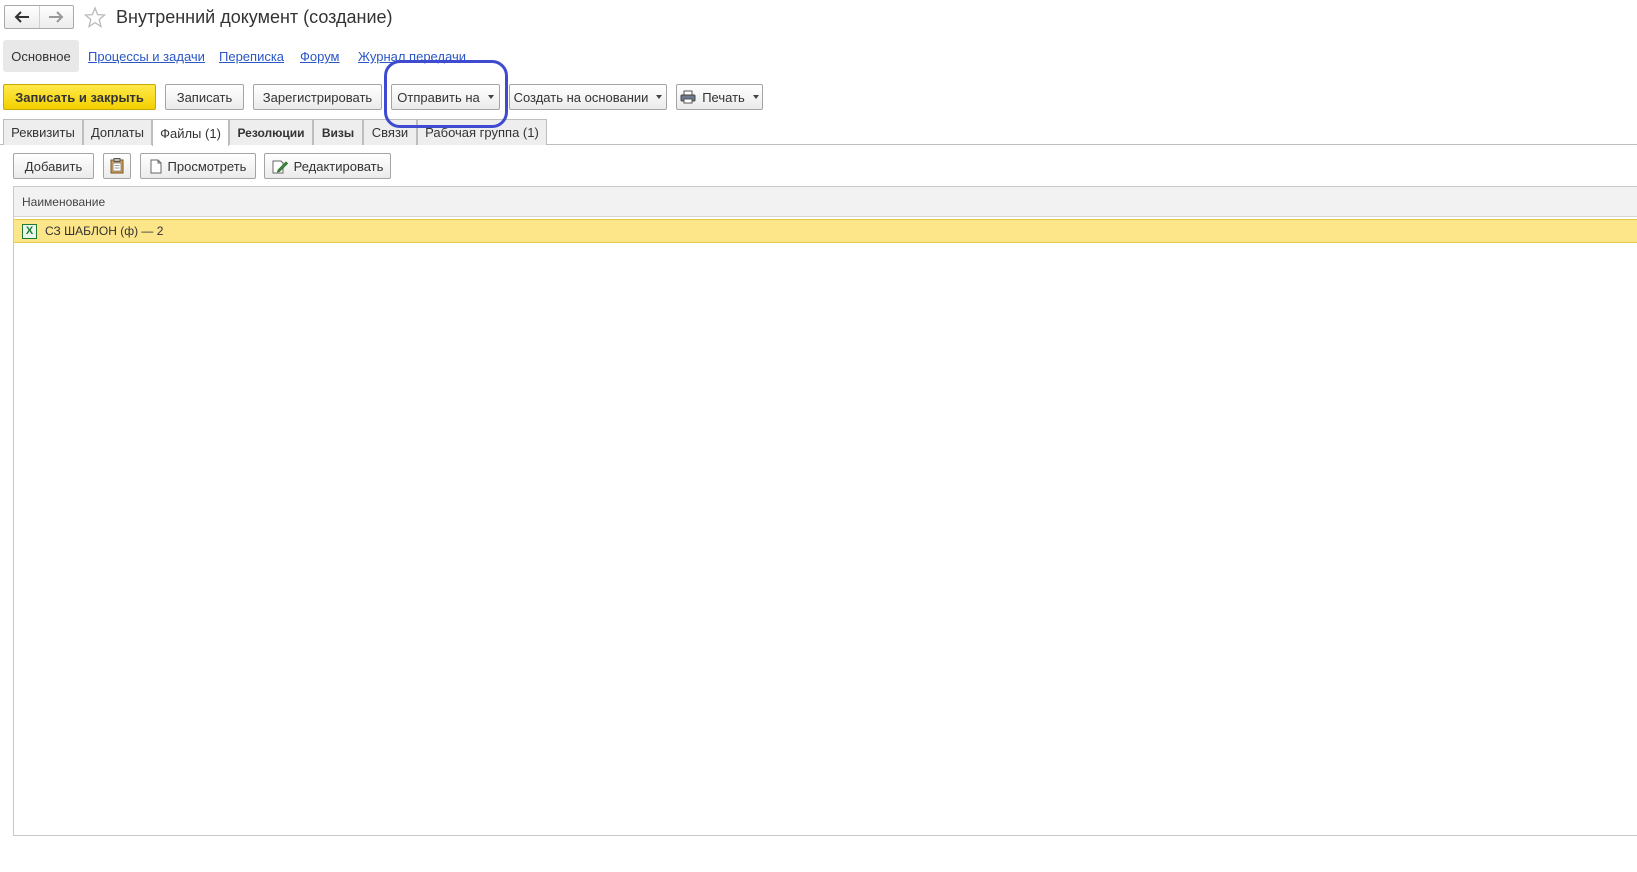 This screenshot has height=872, width=1637. What do you see at coordinates (482, 132) in the screenshot?
I see `tab-work-group: Рабочая группа (1)` at bounding box center [482, 132].